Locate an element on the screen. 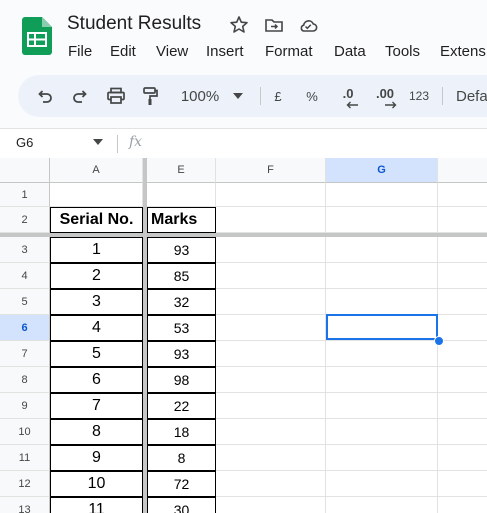 The image size is (487, 513). cell-f7 is located at coordinates (271, 354).